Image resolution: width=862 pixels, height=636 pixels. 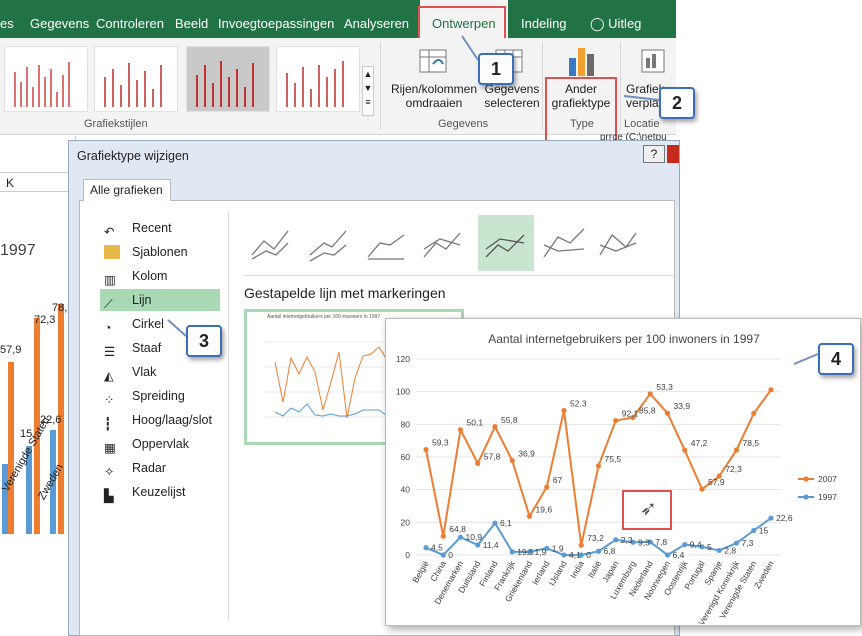 What do you see at coordinates (420, 572) in the screenshot?
I see `x-tick-label: België` at bounding box center [420, 572].